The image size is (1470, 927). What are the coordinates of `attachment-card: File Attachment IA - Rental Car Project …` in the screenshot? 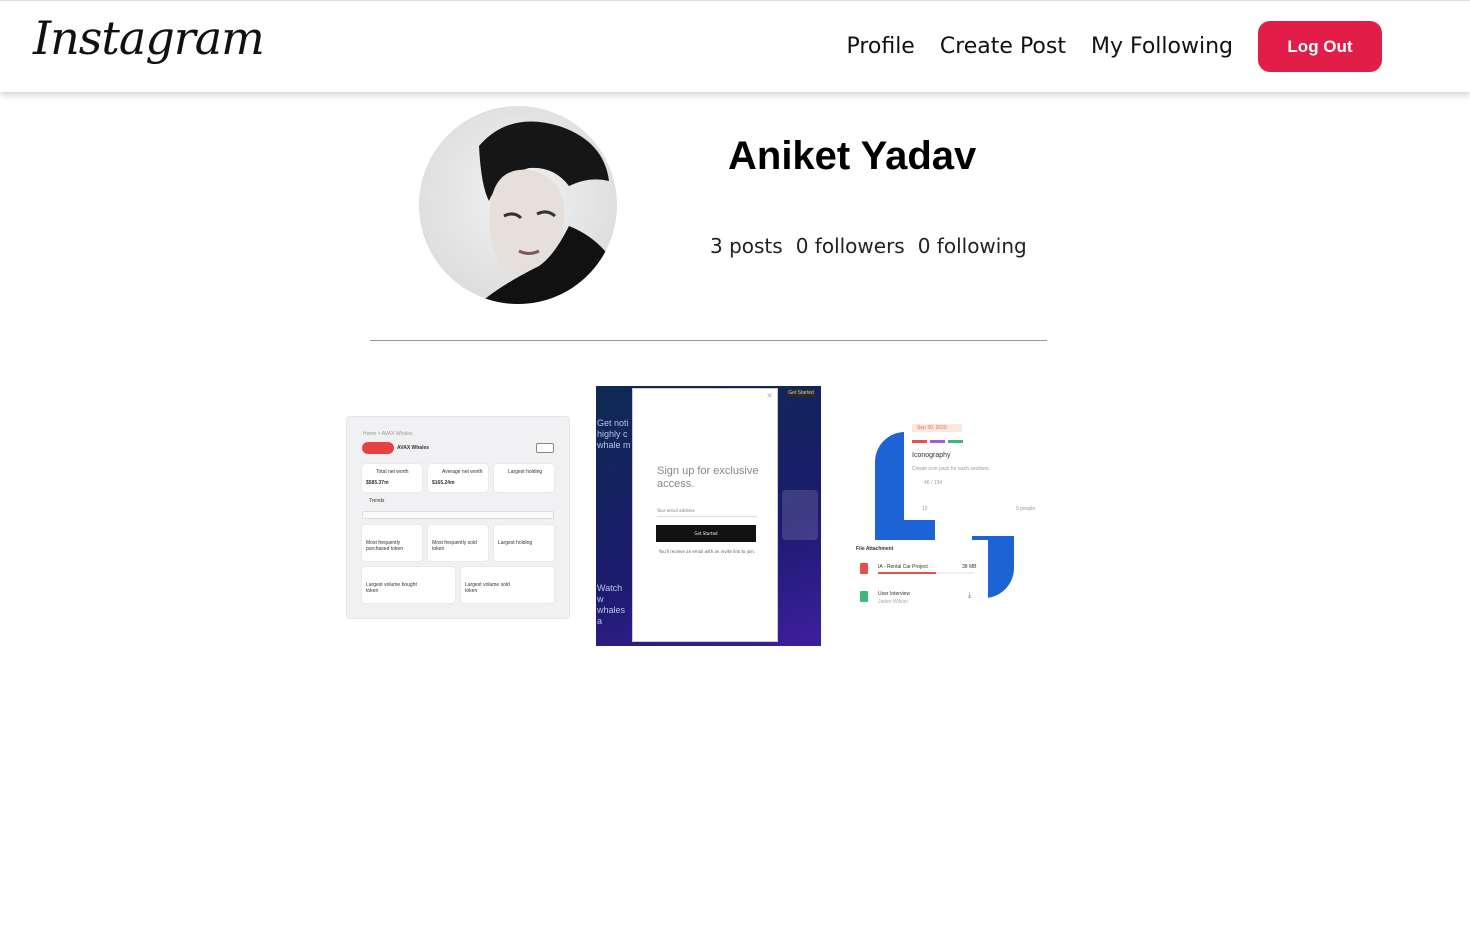 It's located at (920, 575).